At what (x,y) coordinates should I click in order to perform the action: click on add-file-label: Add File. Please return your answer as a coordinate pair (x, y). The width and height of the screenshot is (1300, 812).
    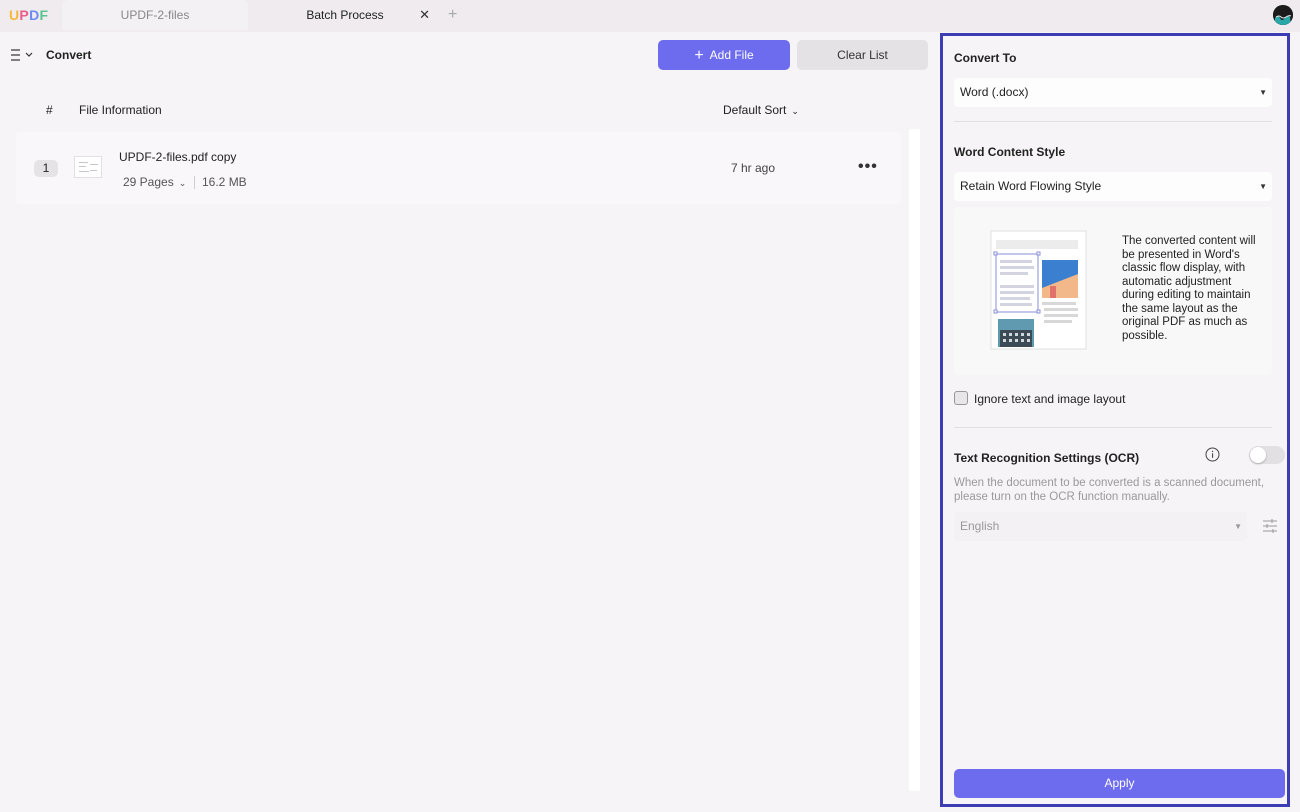
    Looking at the image, I should click on (731, 55).